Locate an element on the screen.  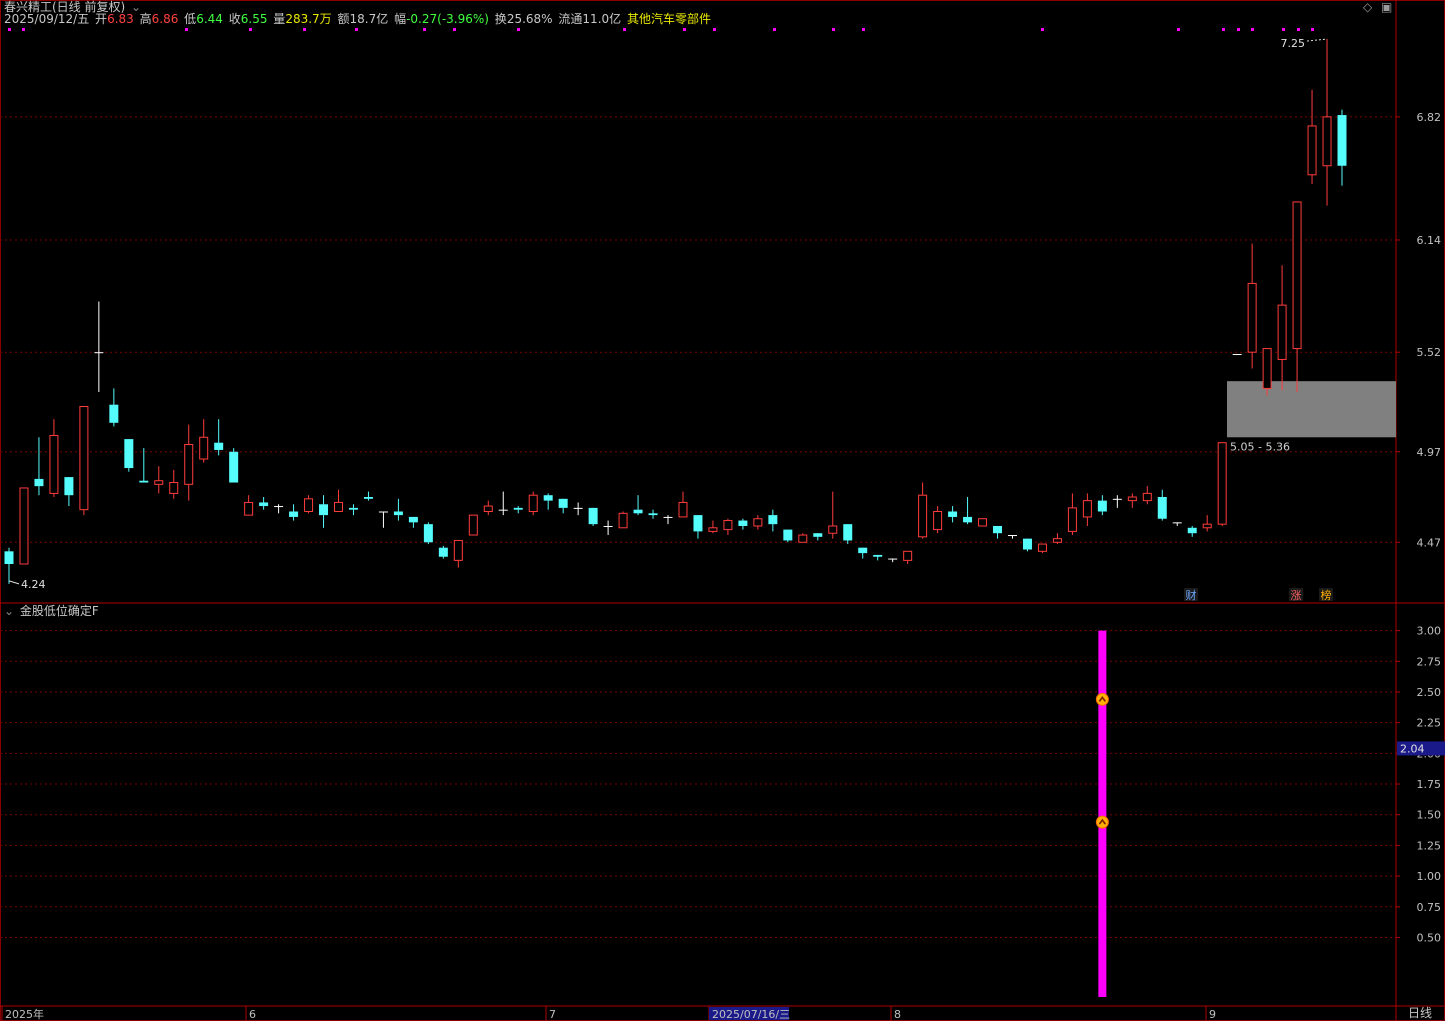
period-label: 日线 is located at coordinates (1420, 1013).